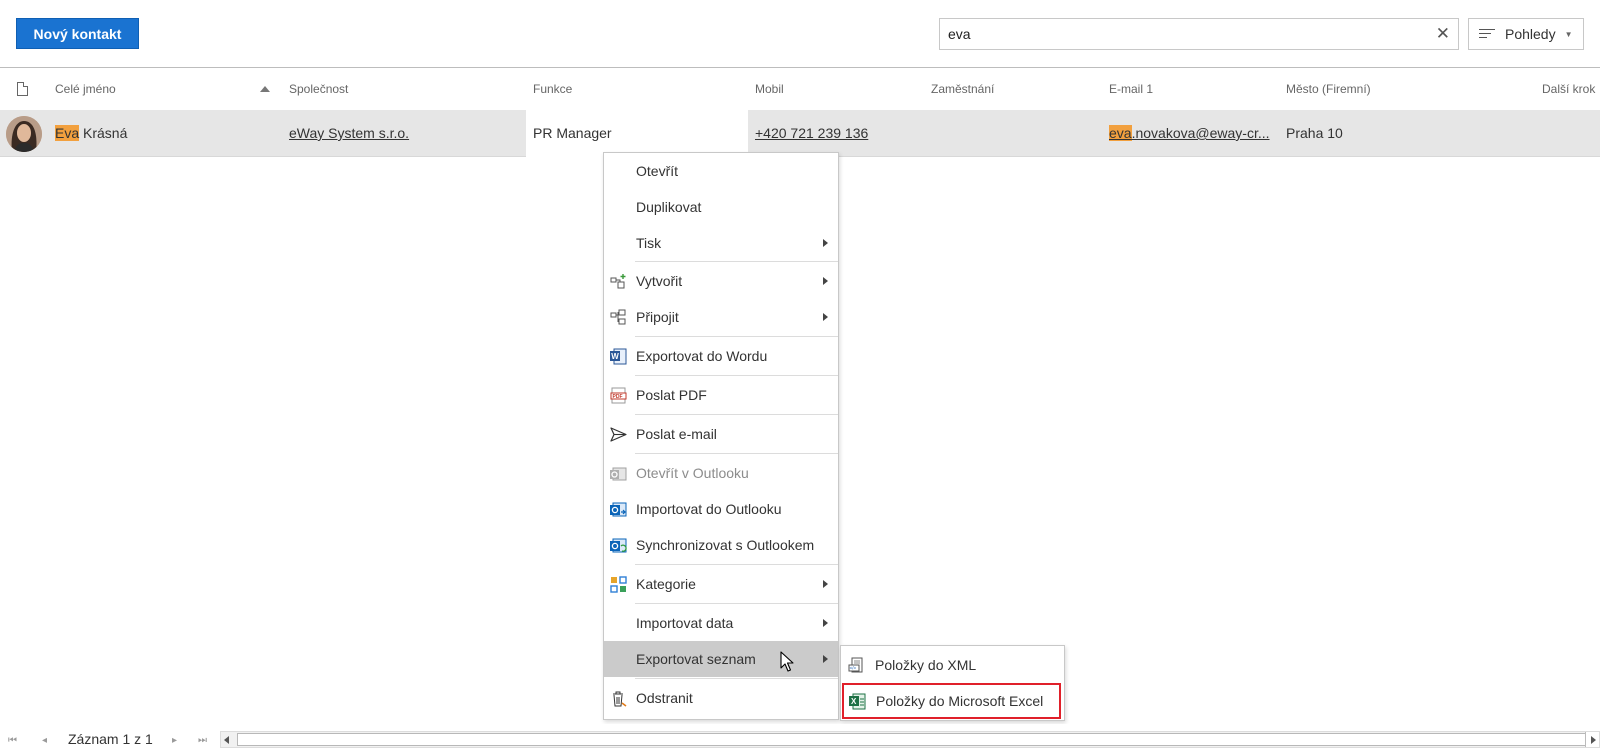 The width and height of the screenshot is (1600, 754). I want to click on last-page-icon: ⏭, so click(202, 740).